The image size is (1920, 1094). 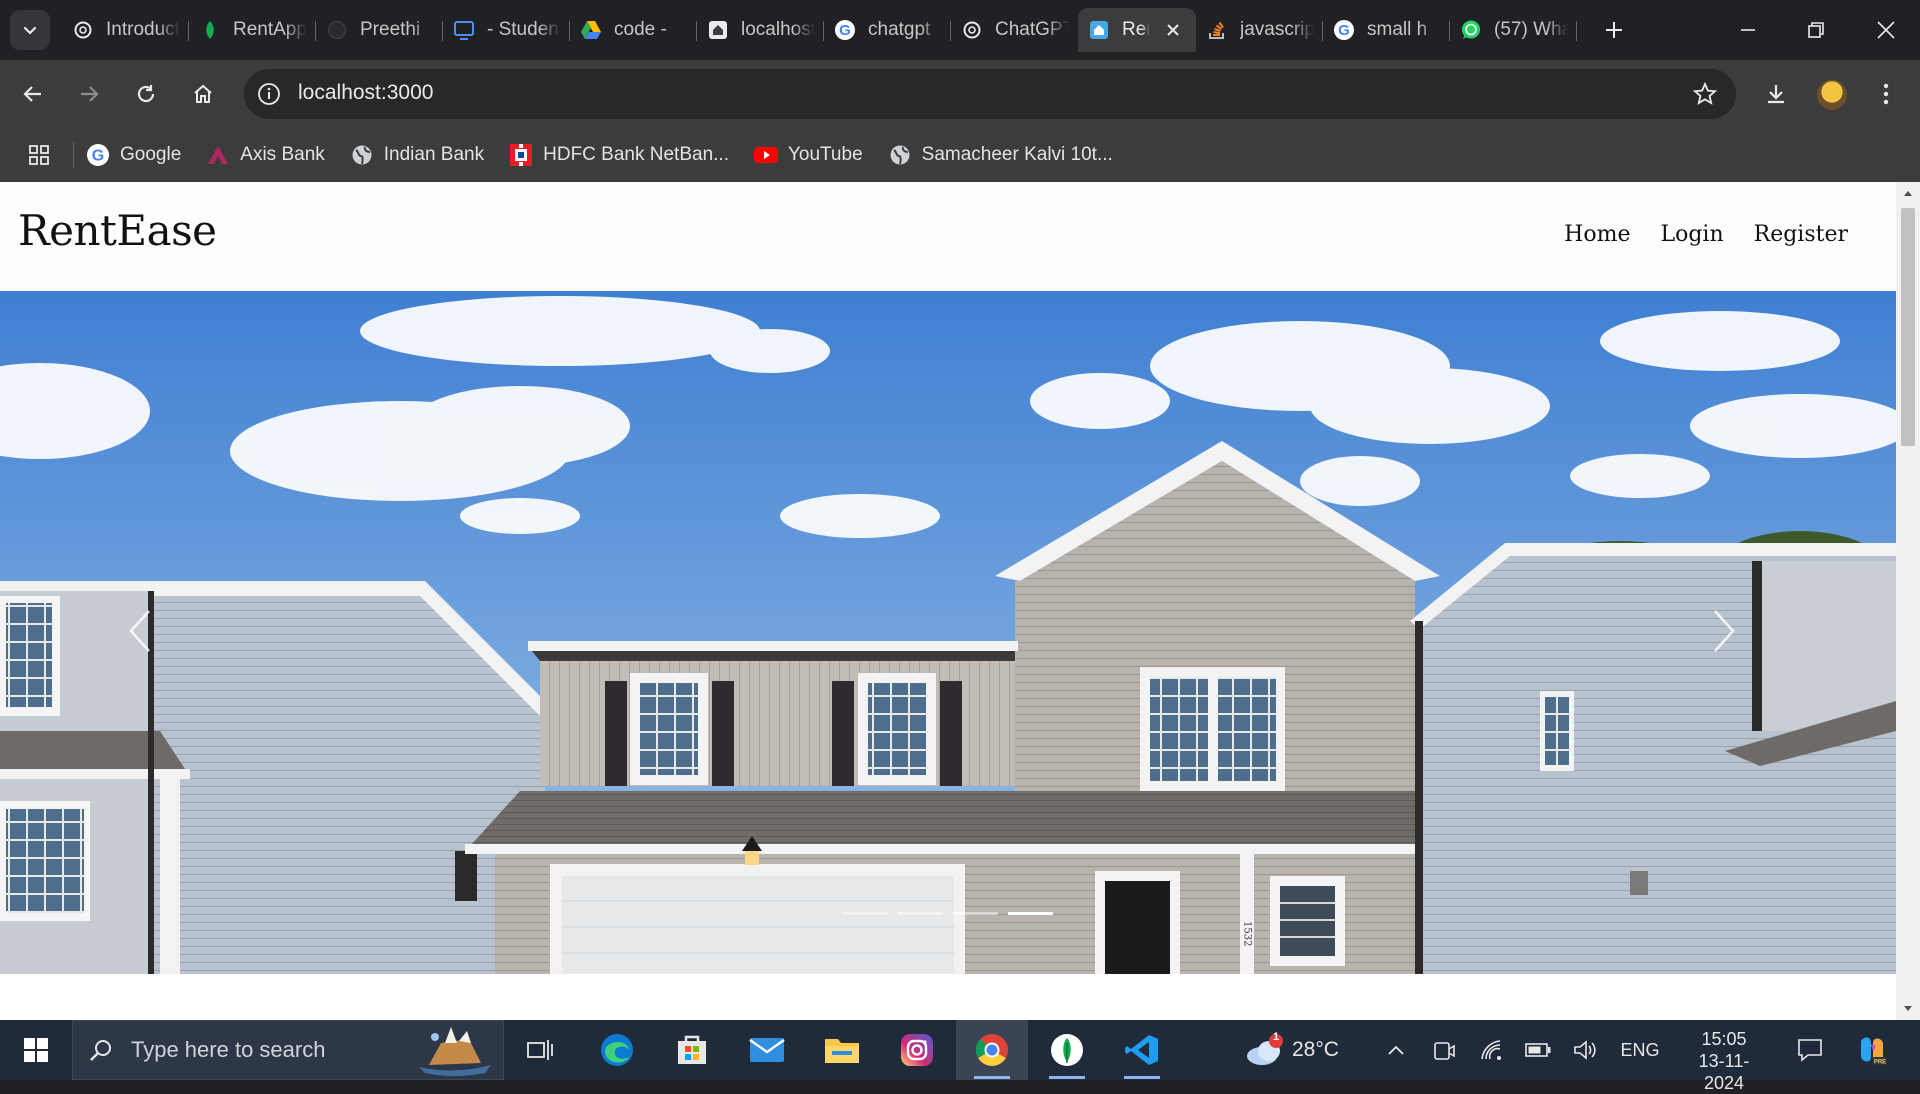 I want to click on reload-icon, so click(x=146, y=94).